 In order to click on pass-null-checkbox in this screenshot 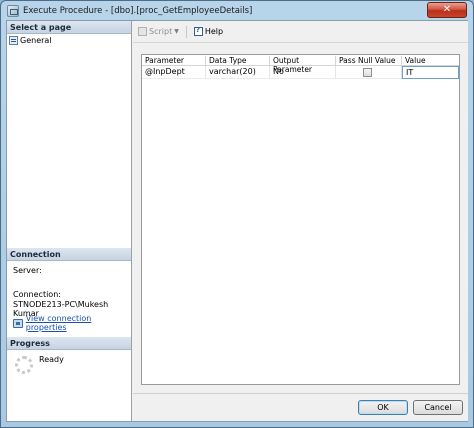, I will do `click(367, 72)`.